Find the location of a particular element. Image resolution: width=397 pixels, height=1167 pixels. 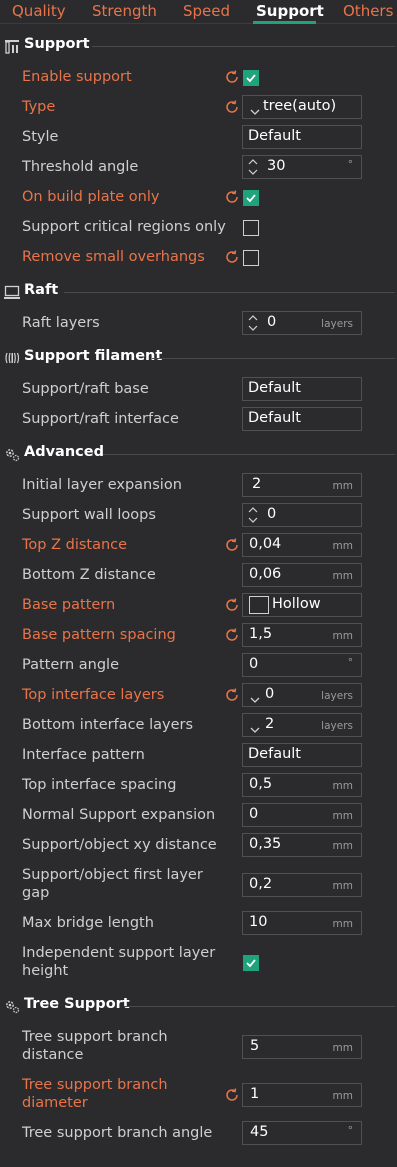

tab-others: Others is located at coordinates (368, 11).